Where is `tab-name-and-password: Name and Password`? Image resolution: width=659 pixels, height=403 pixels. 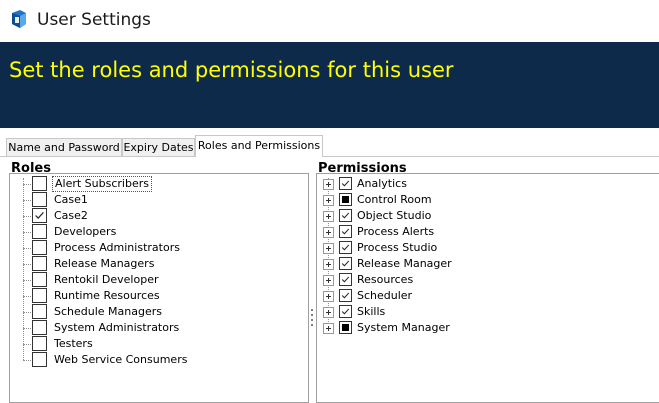
tab-name-and-password: Name and Password is located at coordinates (64, 147).